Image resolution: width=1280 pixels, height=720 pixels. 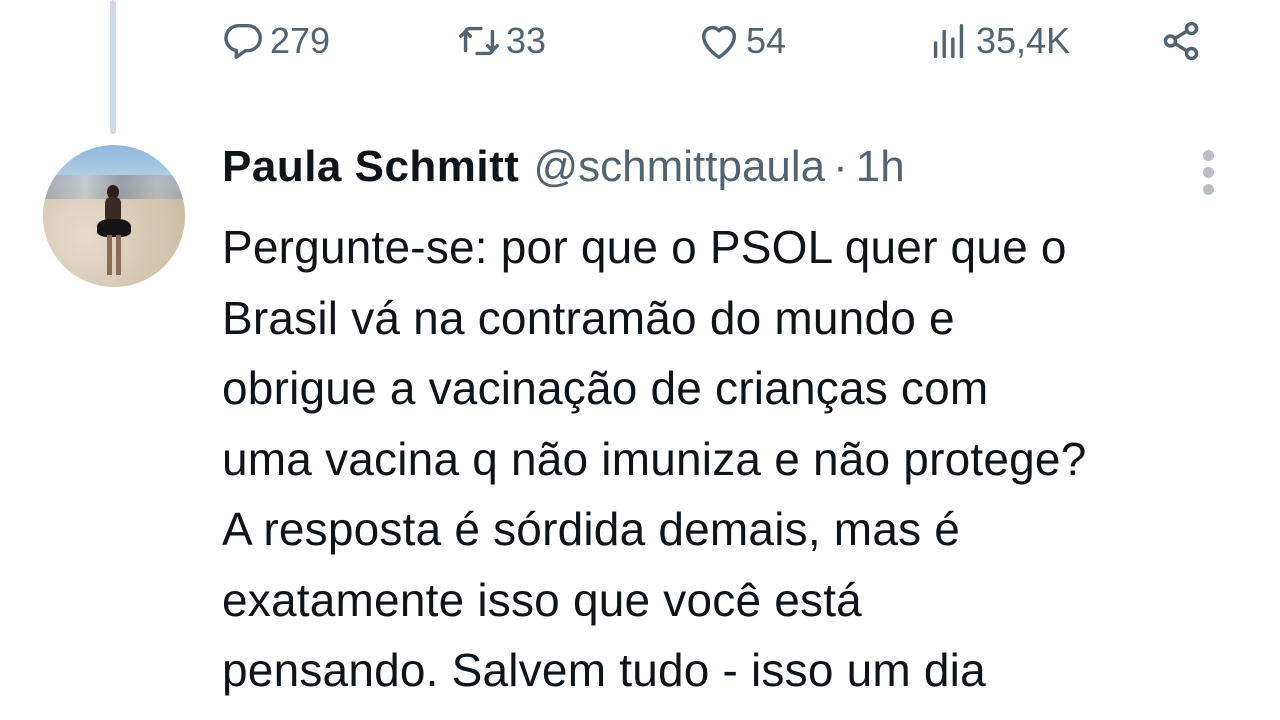 I want to click on views-count: 35,4K, so click(x=1023, y=40).